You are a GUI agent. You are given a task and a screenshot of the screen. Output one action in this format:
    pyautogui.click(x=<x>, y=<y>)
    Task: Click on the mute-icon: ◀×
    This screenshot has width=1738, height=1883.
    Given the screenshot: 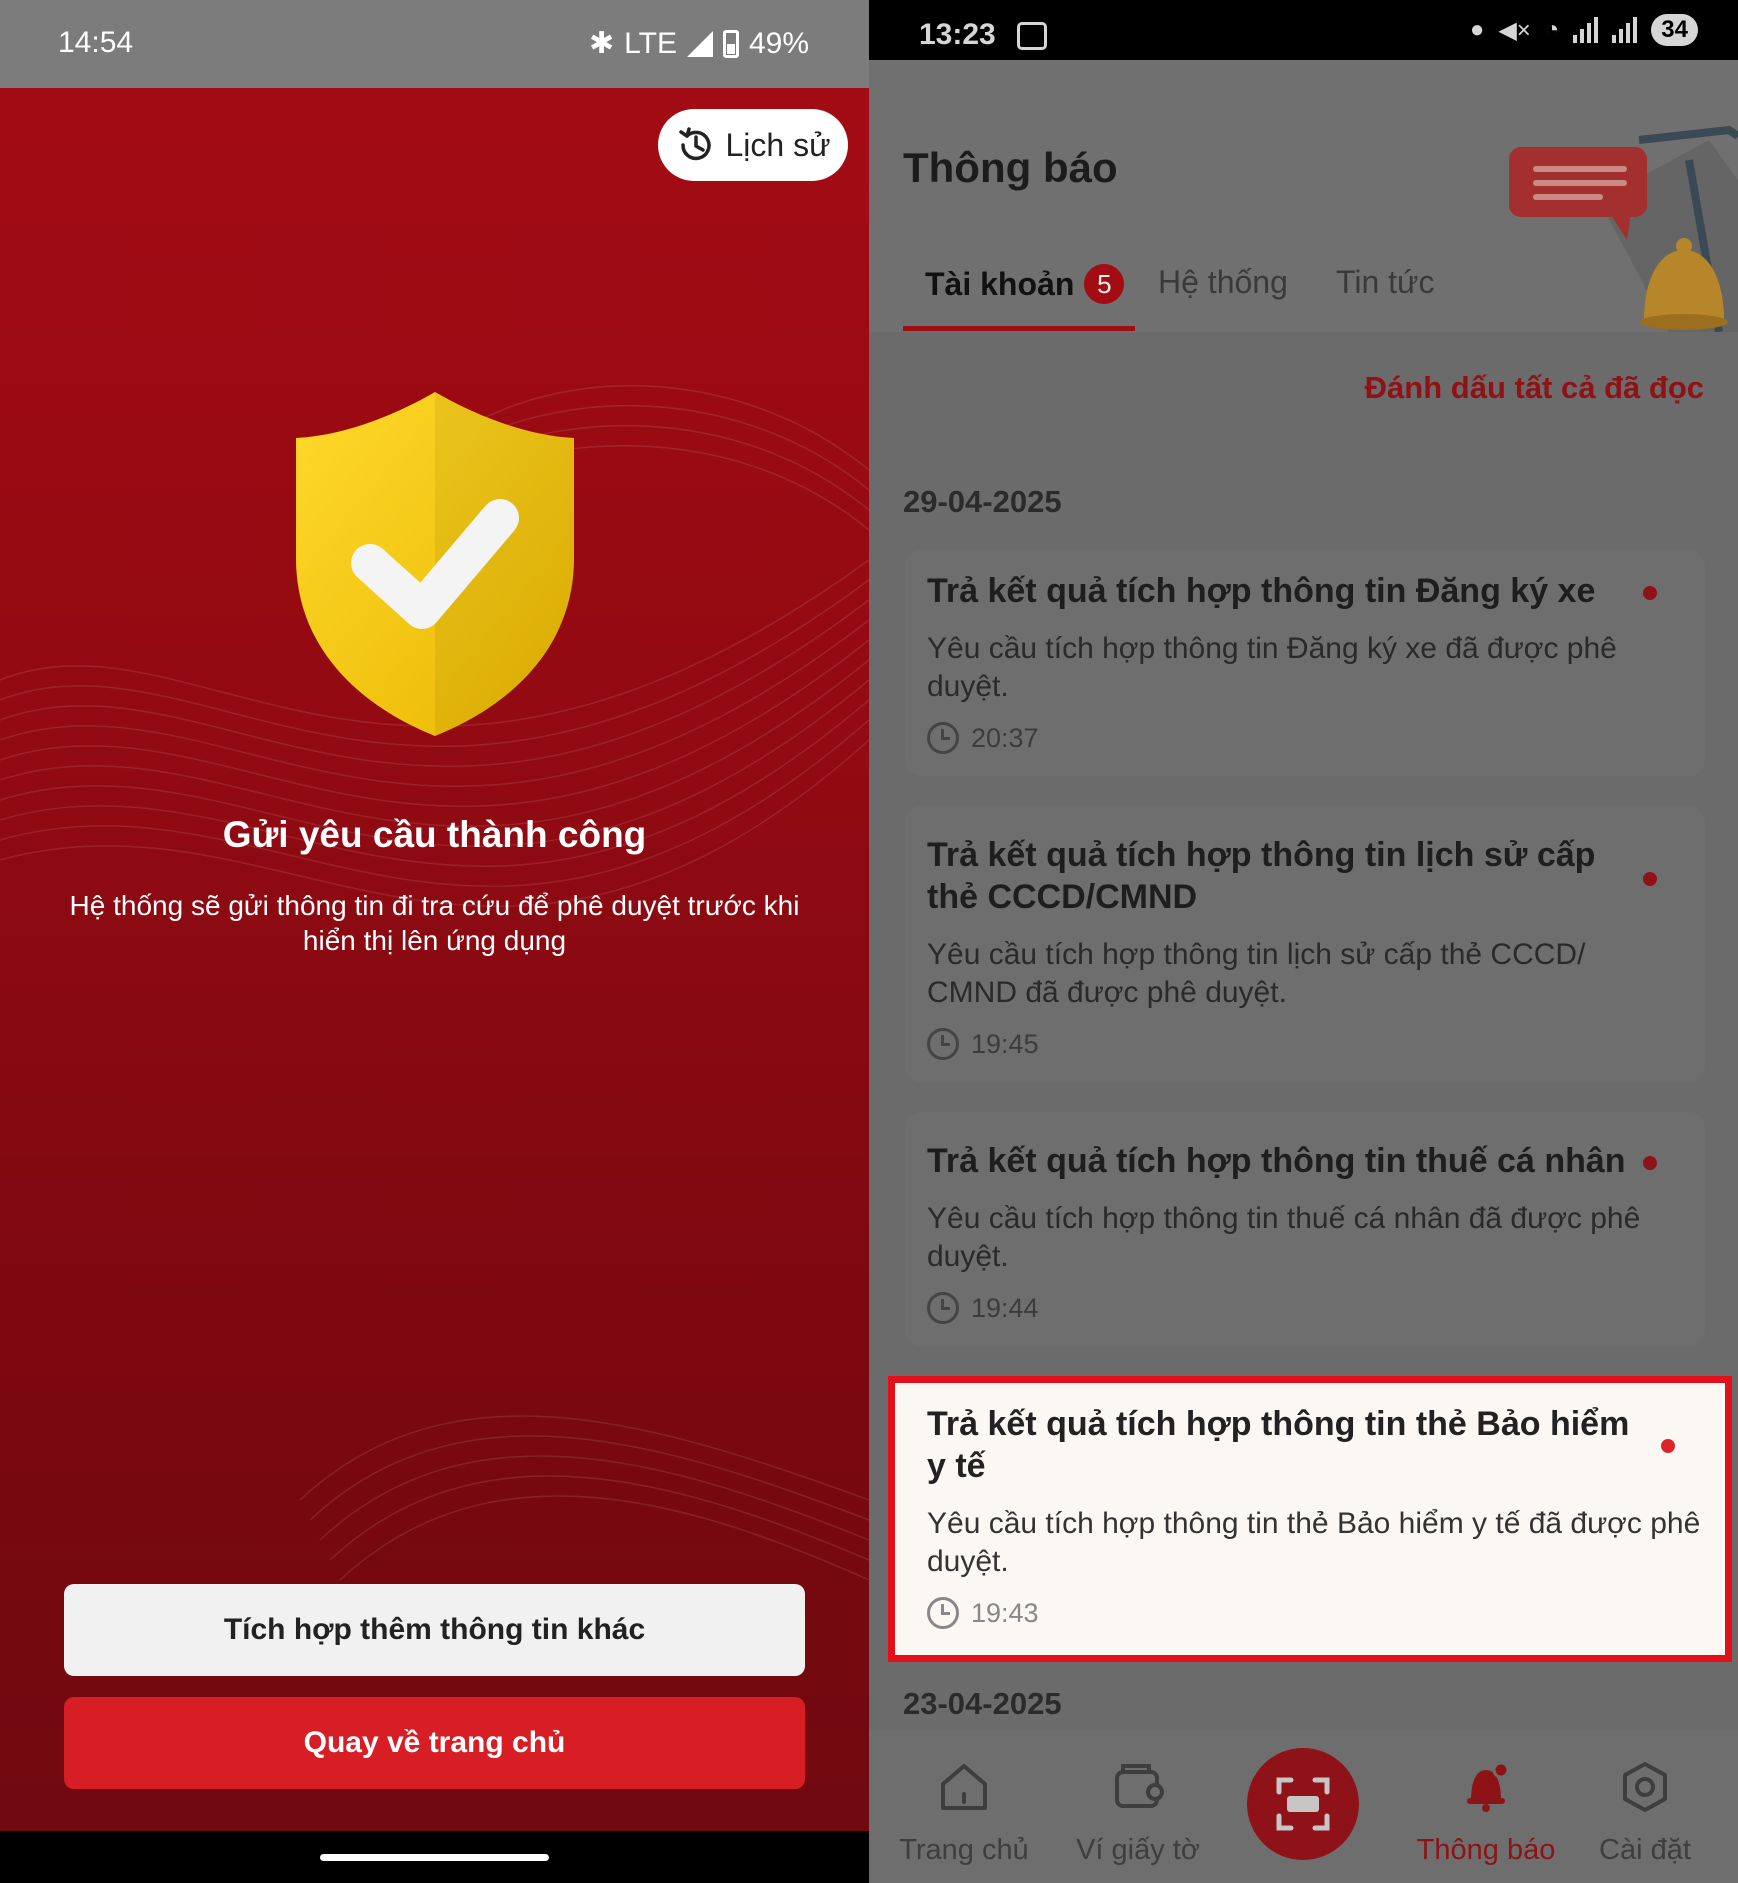 What is the action you would take?
    pyautogui.click(x=1514, y=30)
    